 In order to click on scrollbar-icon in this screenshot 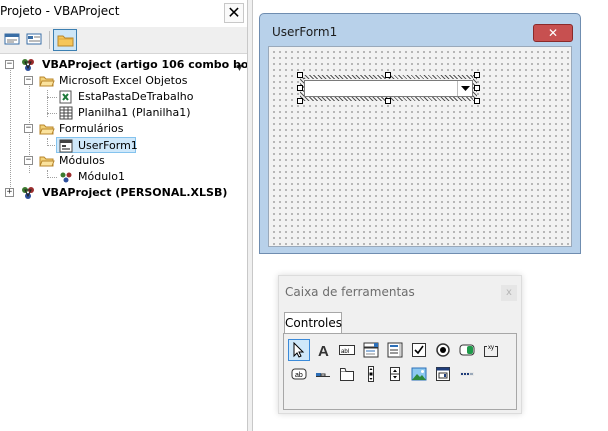, I will do `click(371, 374)`.